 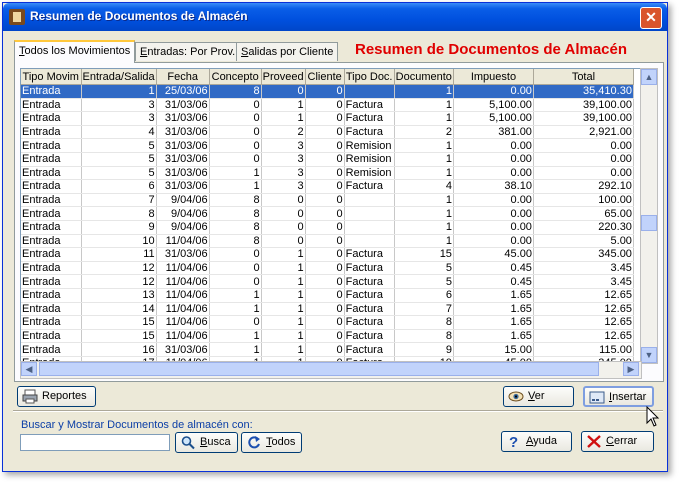 What do you see at coordinates (625, 441) in the screenshot?
I see `cerrar-text: errar` at bounding box center [625, 441].